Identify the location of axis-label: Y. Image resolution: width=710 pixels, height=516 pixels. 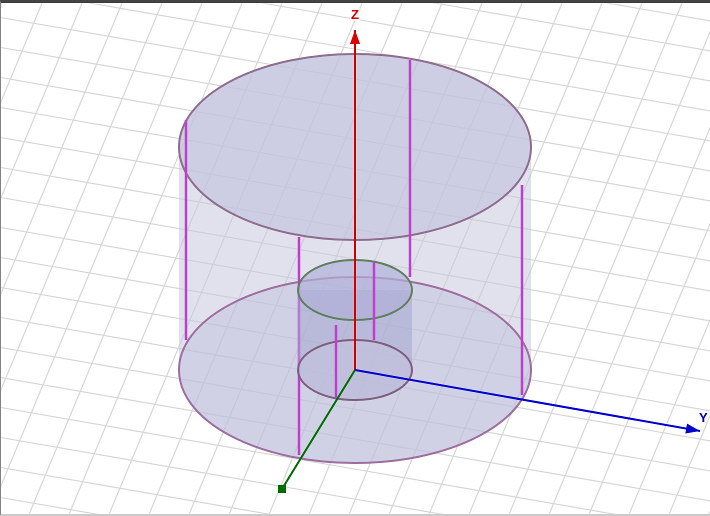
(703, 417).